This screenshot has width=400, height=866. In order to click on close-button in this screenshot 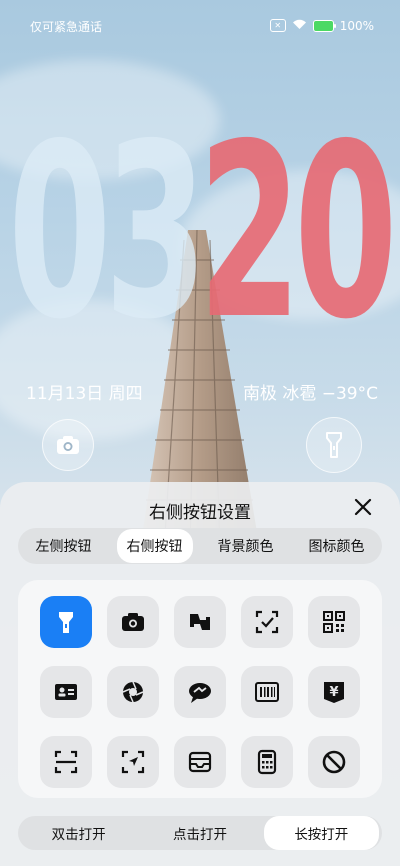, I will do `click(363, 507)`.